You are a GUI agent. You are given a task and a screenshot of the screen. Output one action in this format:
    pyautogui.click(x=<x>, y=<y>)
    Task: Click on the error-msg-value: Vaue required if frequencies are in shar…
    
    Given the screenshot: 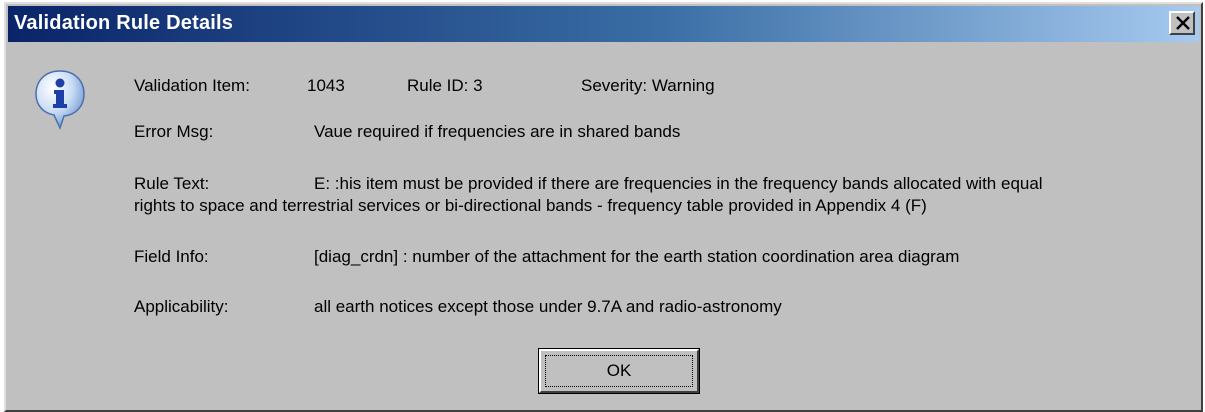 What is the action you would take?
    pyautogui.click(x=497, y=131)
    